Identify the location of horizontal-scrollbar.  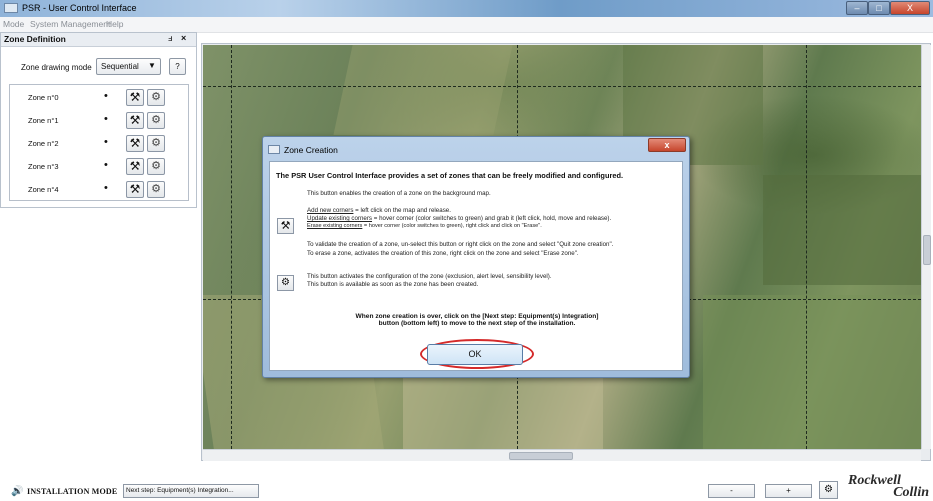
(562, 455).